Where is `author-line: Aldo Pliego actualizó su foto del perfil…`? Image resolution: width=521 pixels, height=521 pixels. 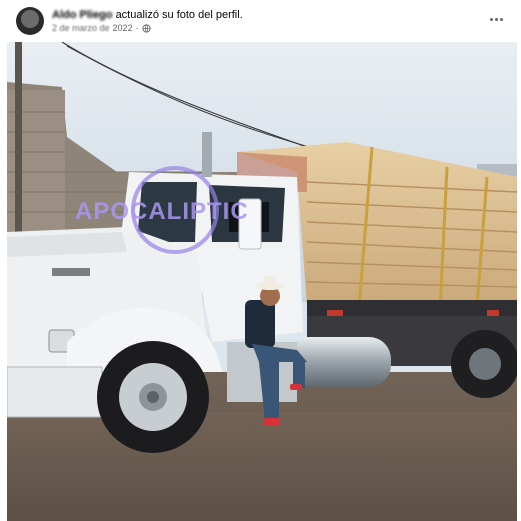
author-line: Aldo Pliego actualizó su foto del perfil… is located at coordinates (147, 15).